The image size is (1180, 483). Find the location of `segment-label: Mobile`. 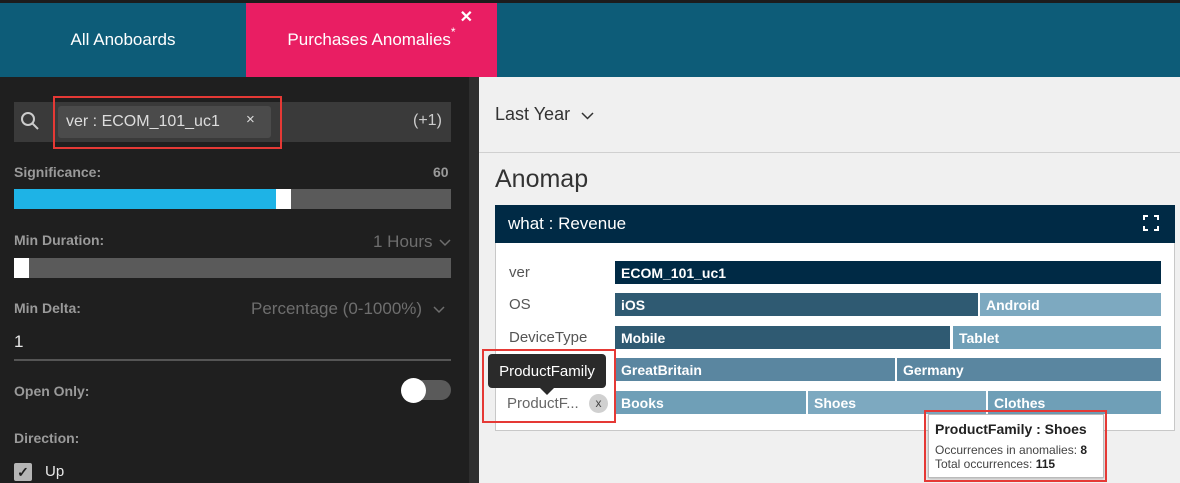

segment-label: Mobile is located at coordinates (643, 337).